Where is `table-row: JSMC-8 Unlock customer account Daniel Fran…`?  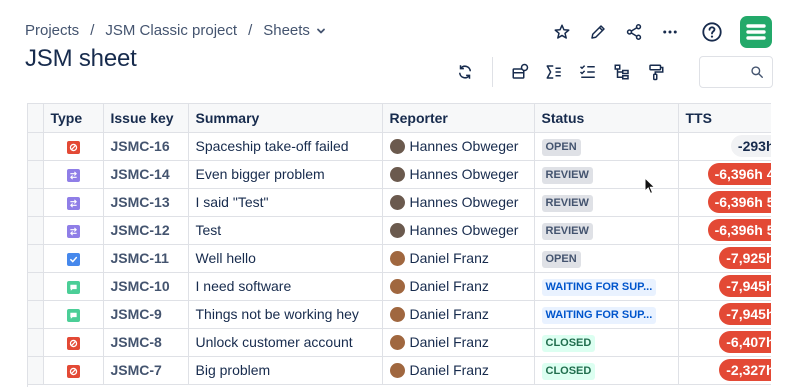 table-row: JSMC-8 Unlock customer account Daniel Fran… is located at coordinates (399, 342).